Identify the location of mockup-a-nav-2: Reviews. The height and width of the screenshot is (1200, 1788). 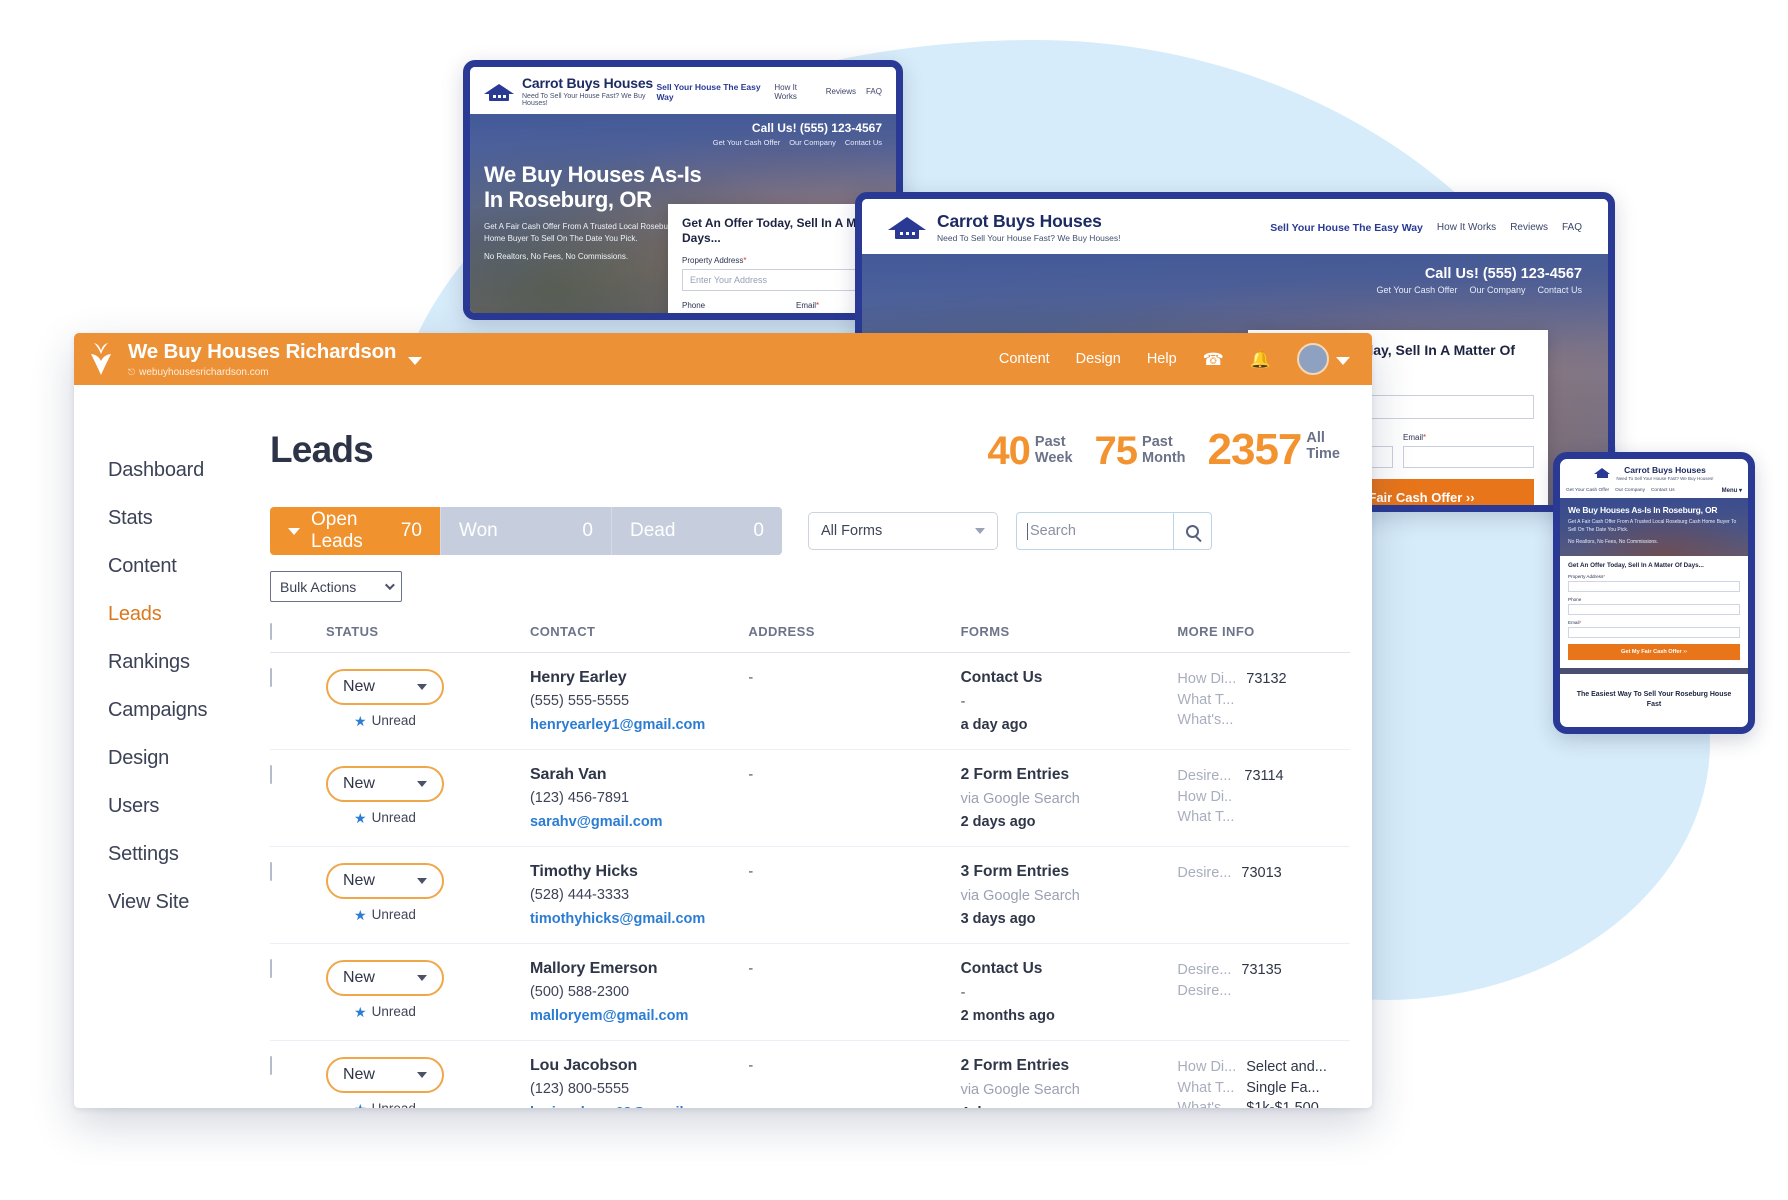
(840, 92).